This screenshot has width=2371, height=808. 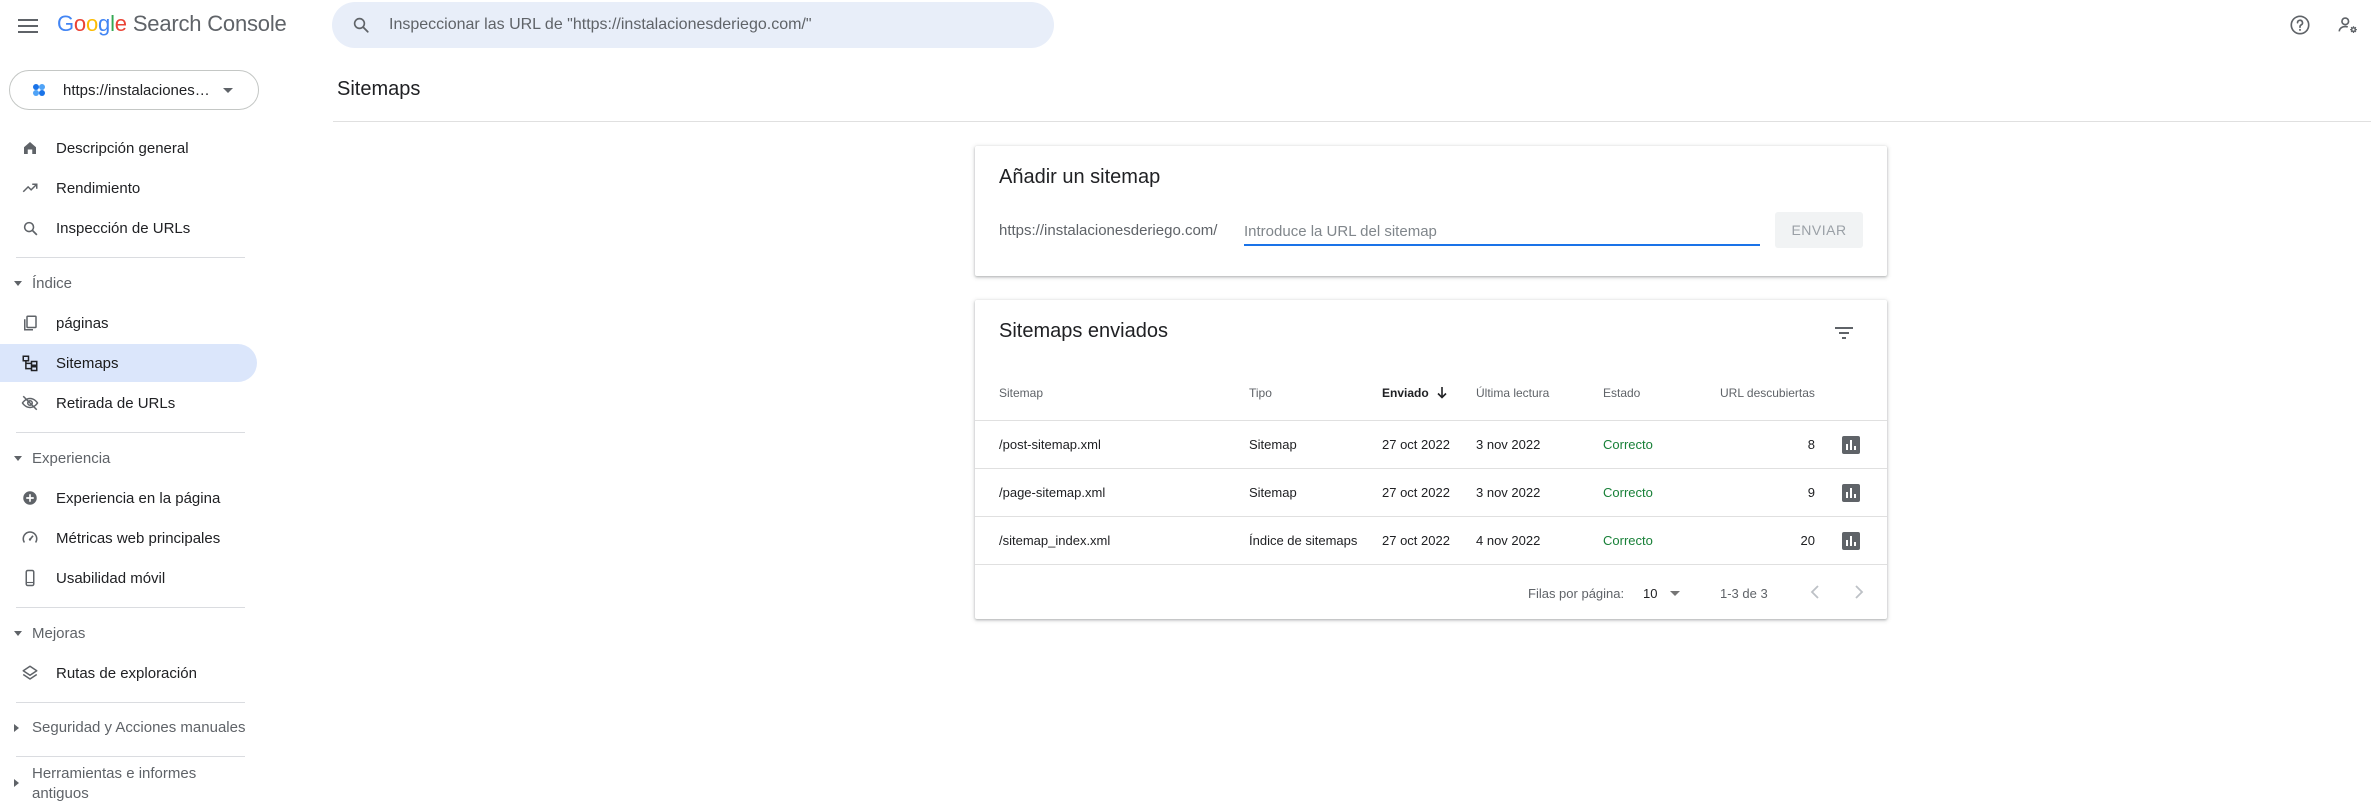 I want to click on layers-icon, so click(x=30, y=673).